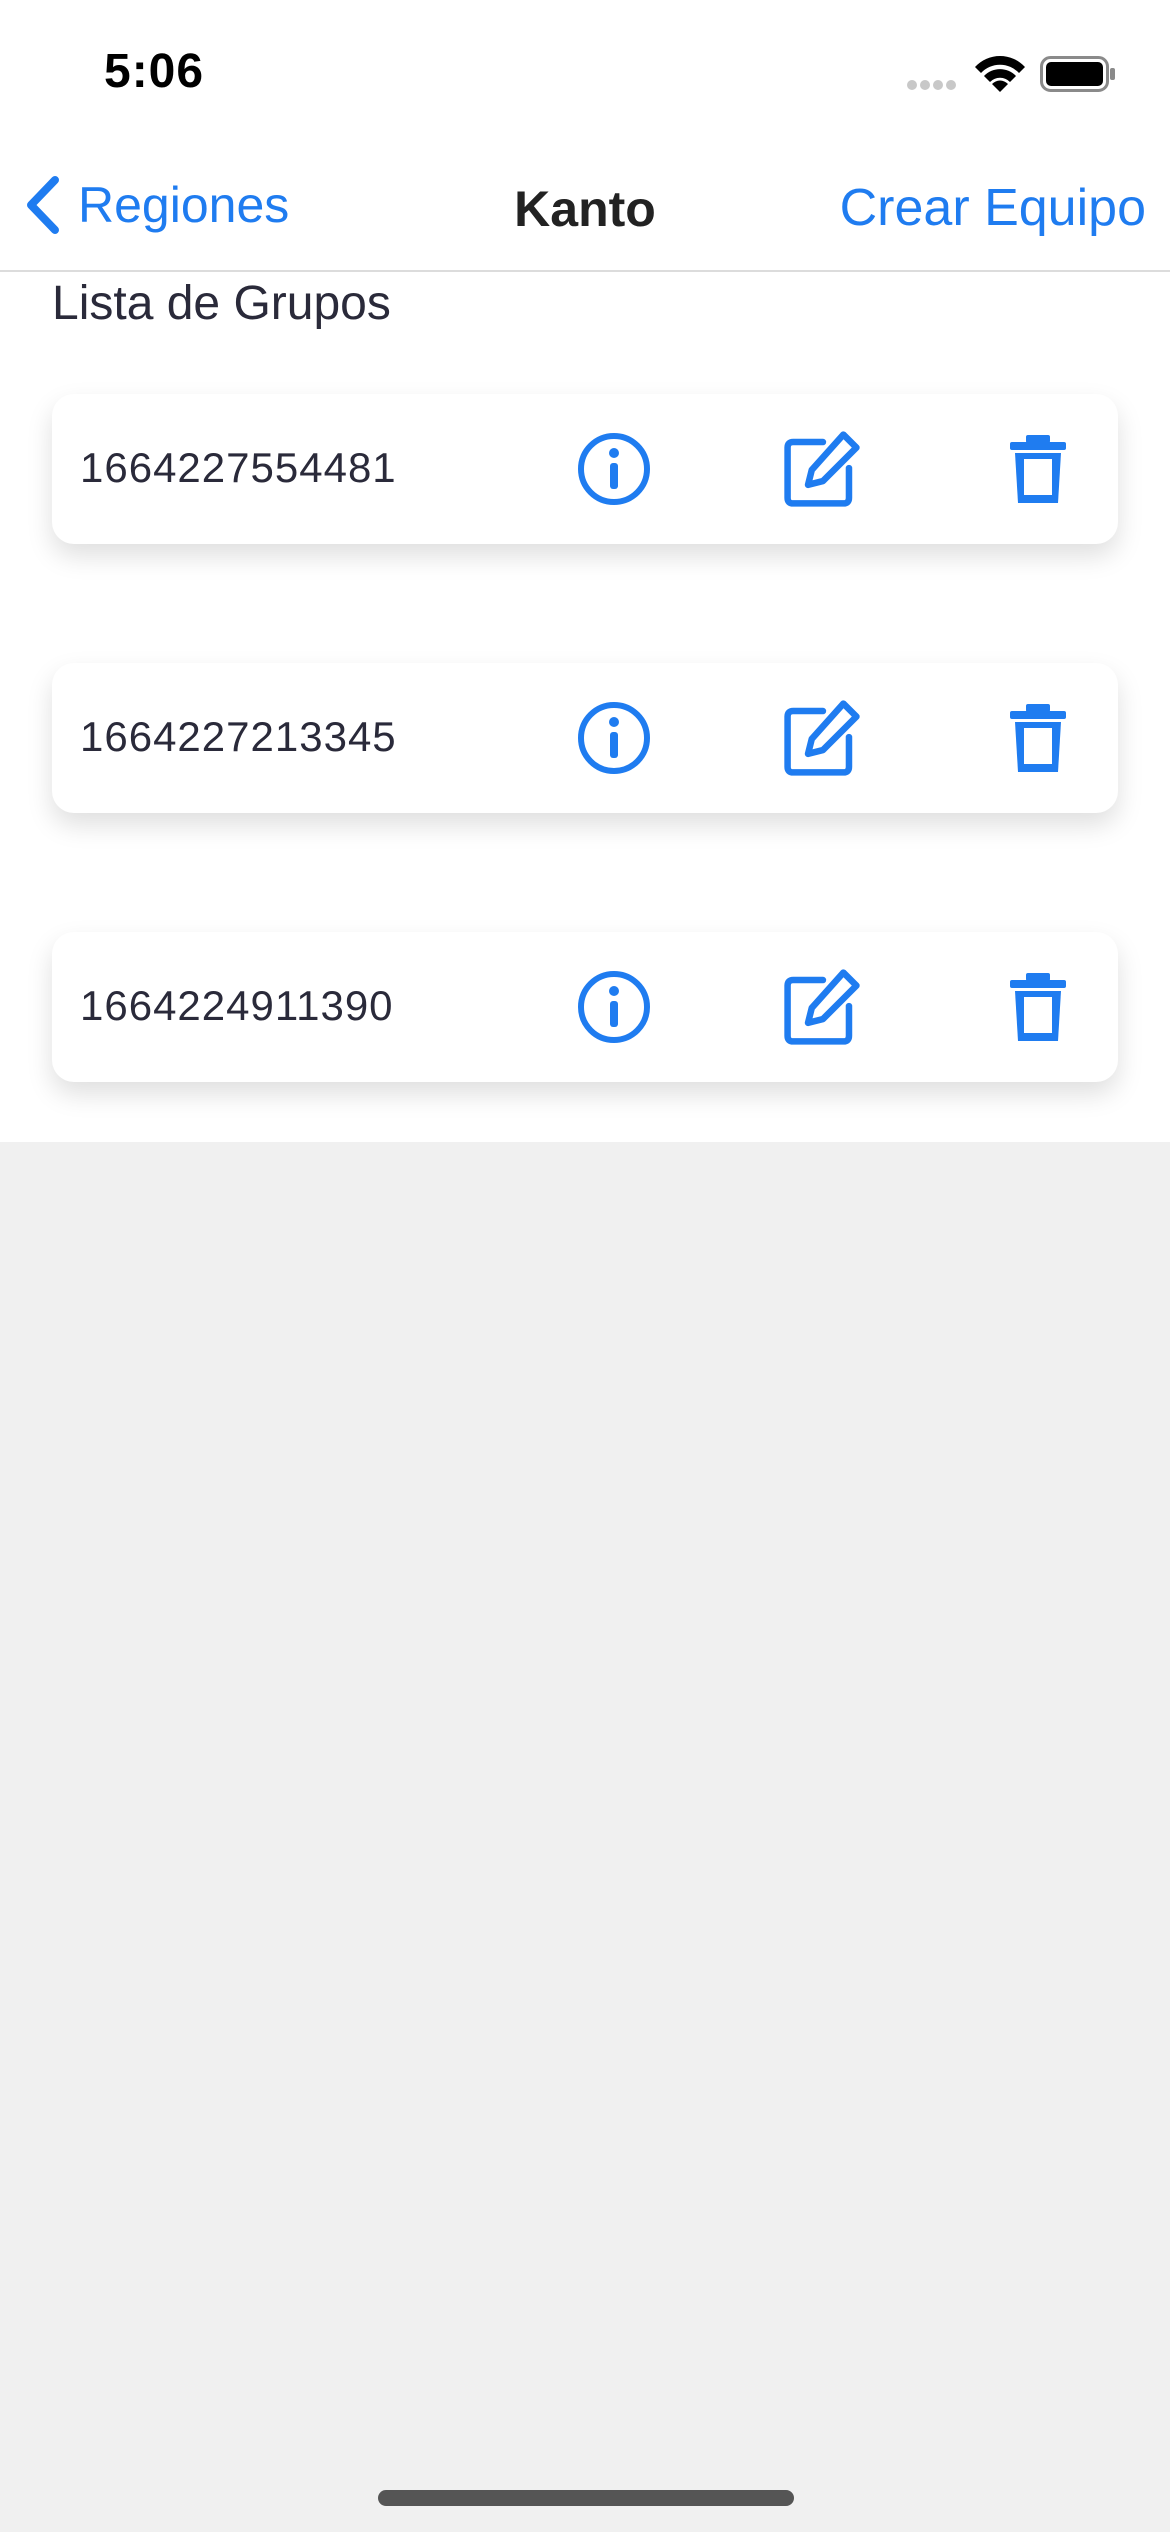 This screenshot has height=2532, width=1170. What do you see at coordinates (238, 736) in the screenshot?
I see `group-id: 1664227213345` at bounding box center [238, 736].